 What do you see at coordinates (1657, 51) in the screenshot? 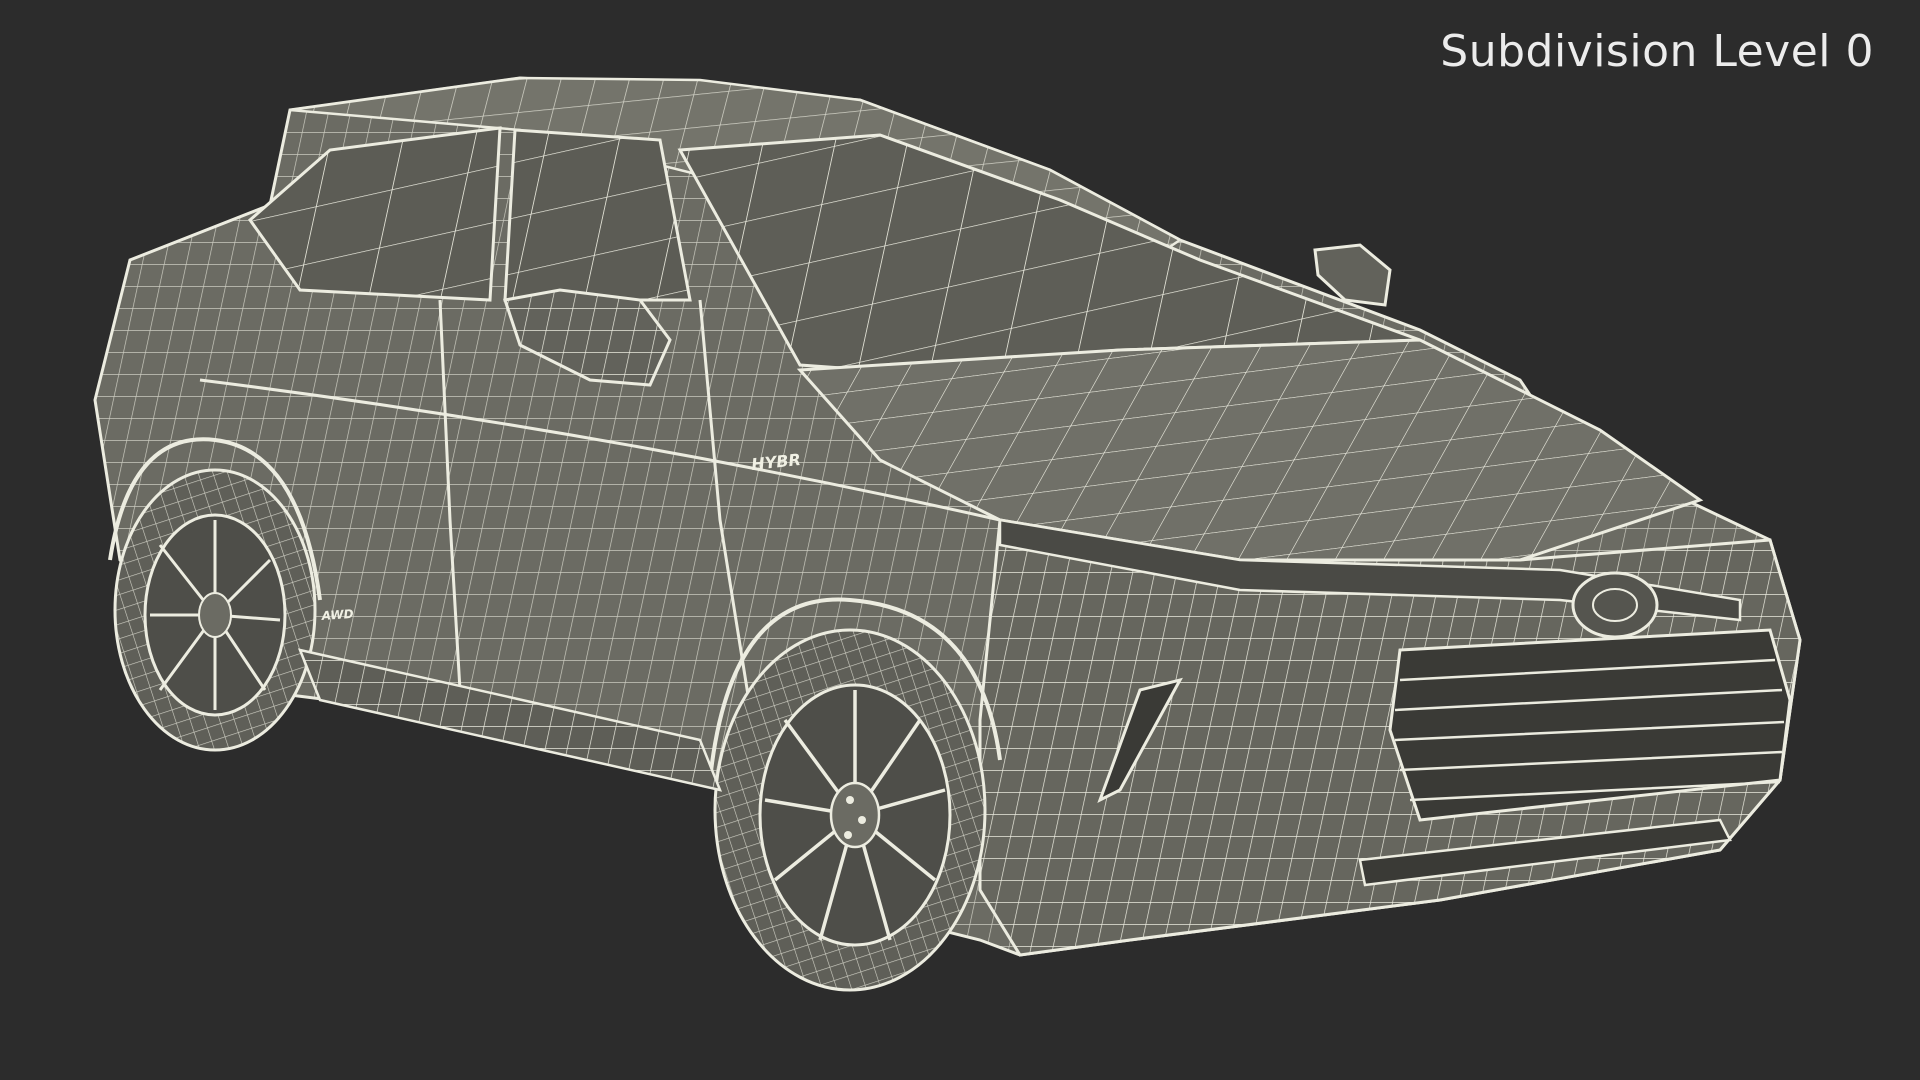
I see `subdivision-level-label: Subdivision Level 0` at bounding box center [1657, 51].